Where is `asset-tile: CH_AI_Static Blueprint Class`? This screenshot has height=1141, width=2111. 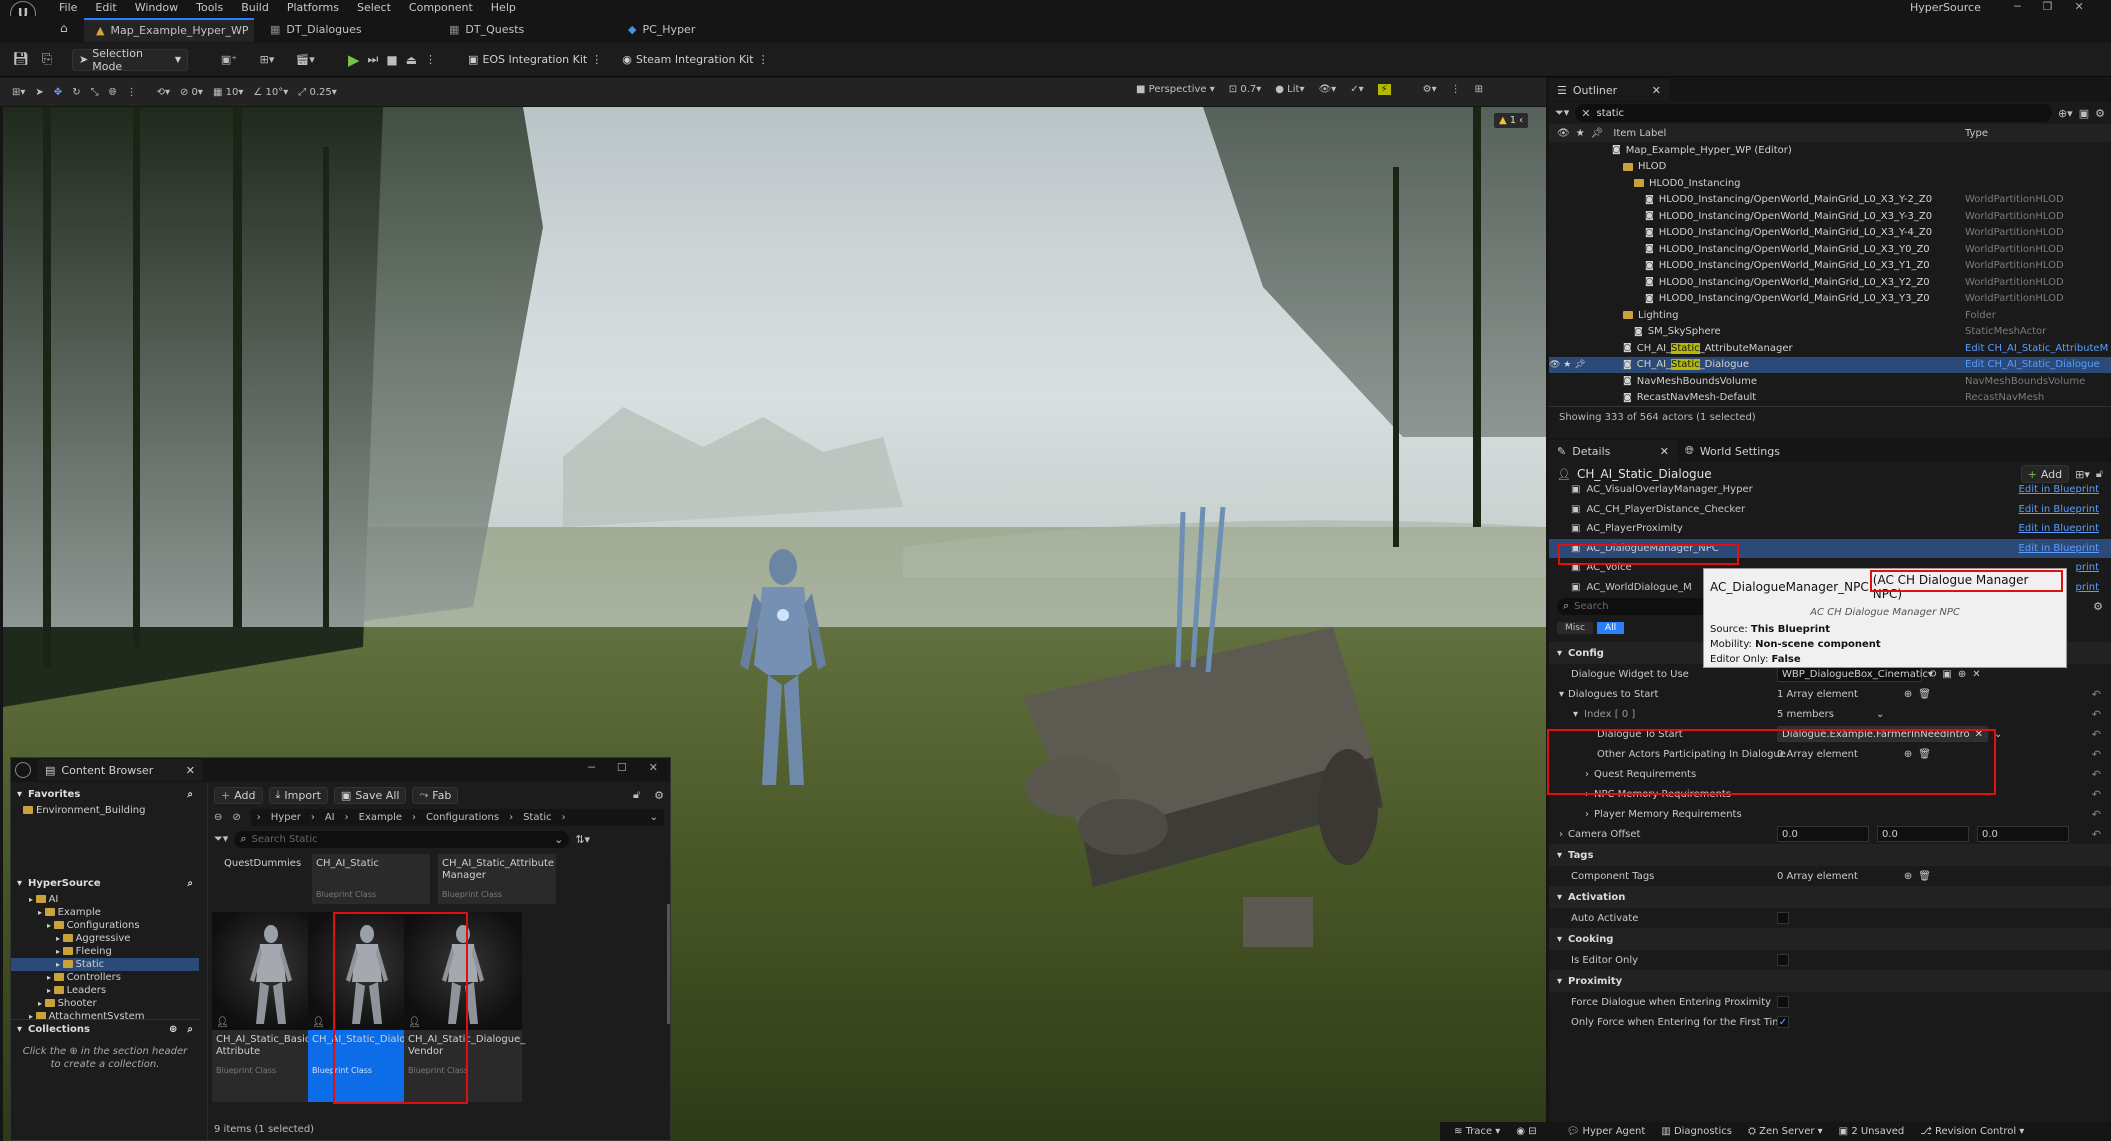 asset-tile: CH_AI_Static Blueprint Class is located at coordinates (371, 879).